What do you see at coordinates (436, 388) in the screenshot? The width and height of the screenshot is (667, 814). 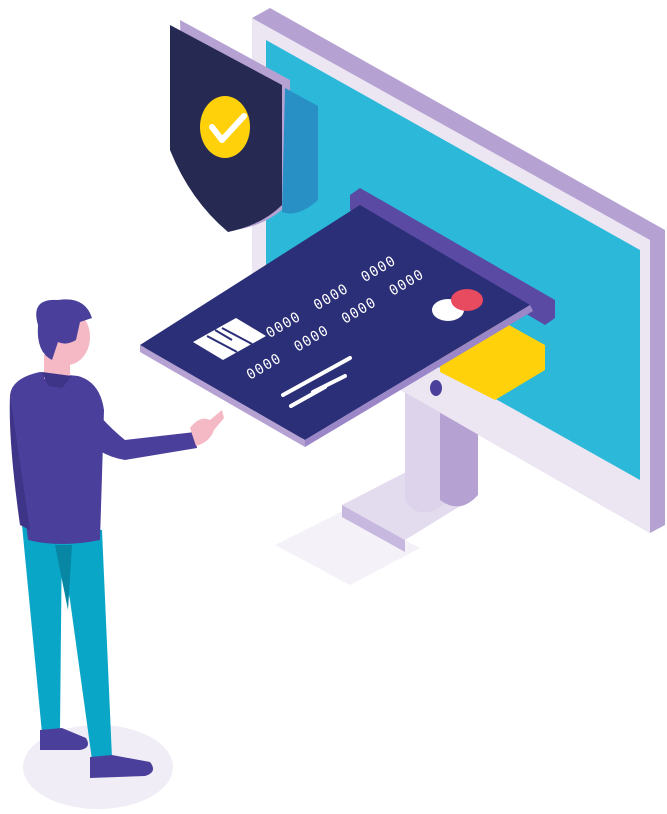 I see `monitor-camera-dot` at bounding box center [436, 388].